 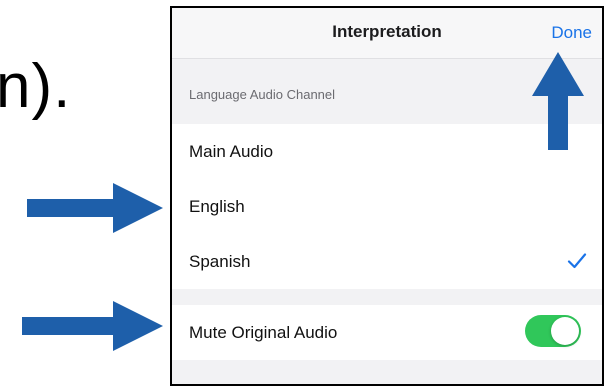 I want to click on navigation-bar: Interpretation Done, so click(x=387, y=33).